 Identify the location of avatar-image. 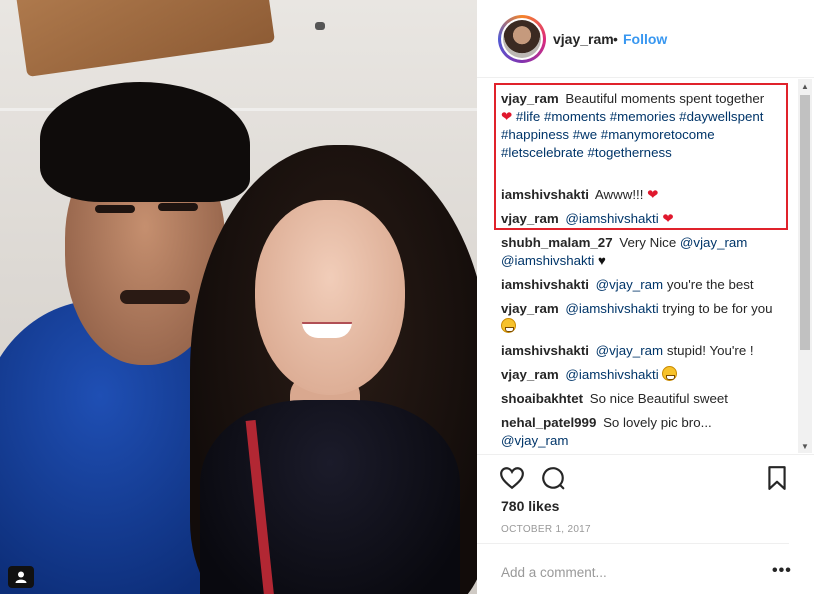
(522, 39).